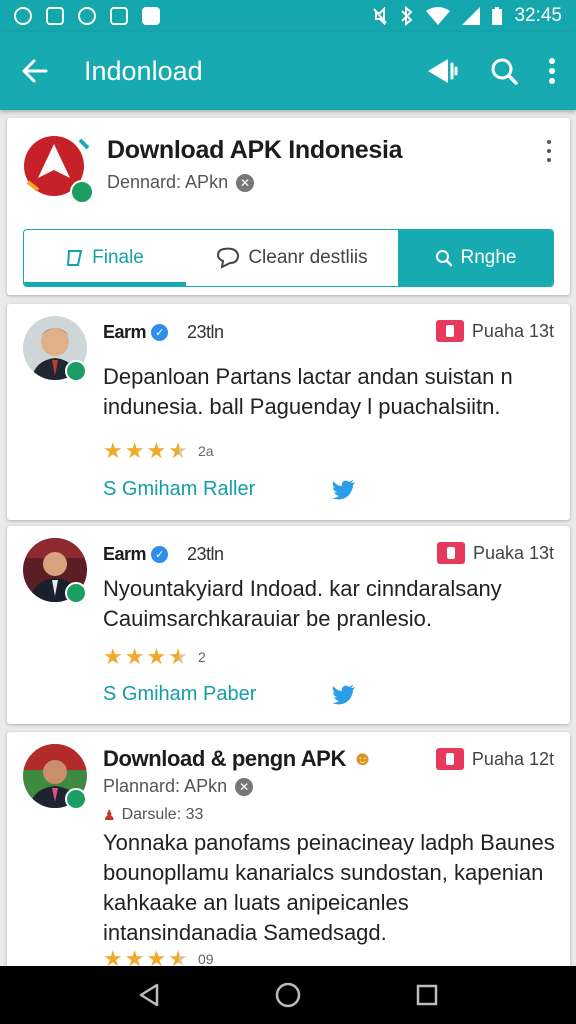  I want to click on mute-icon, so click(380, 16).